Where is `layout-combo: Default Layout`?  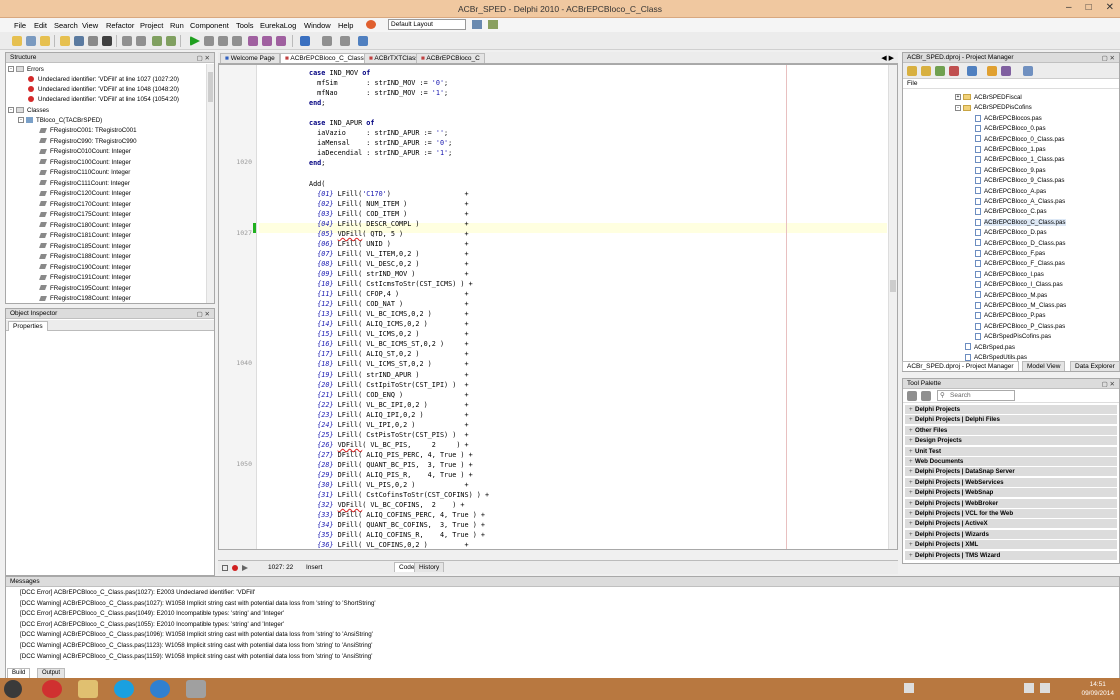 layout-combo: Default Layout is located at coordinates (427, 24).